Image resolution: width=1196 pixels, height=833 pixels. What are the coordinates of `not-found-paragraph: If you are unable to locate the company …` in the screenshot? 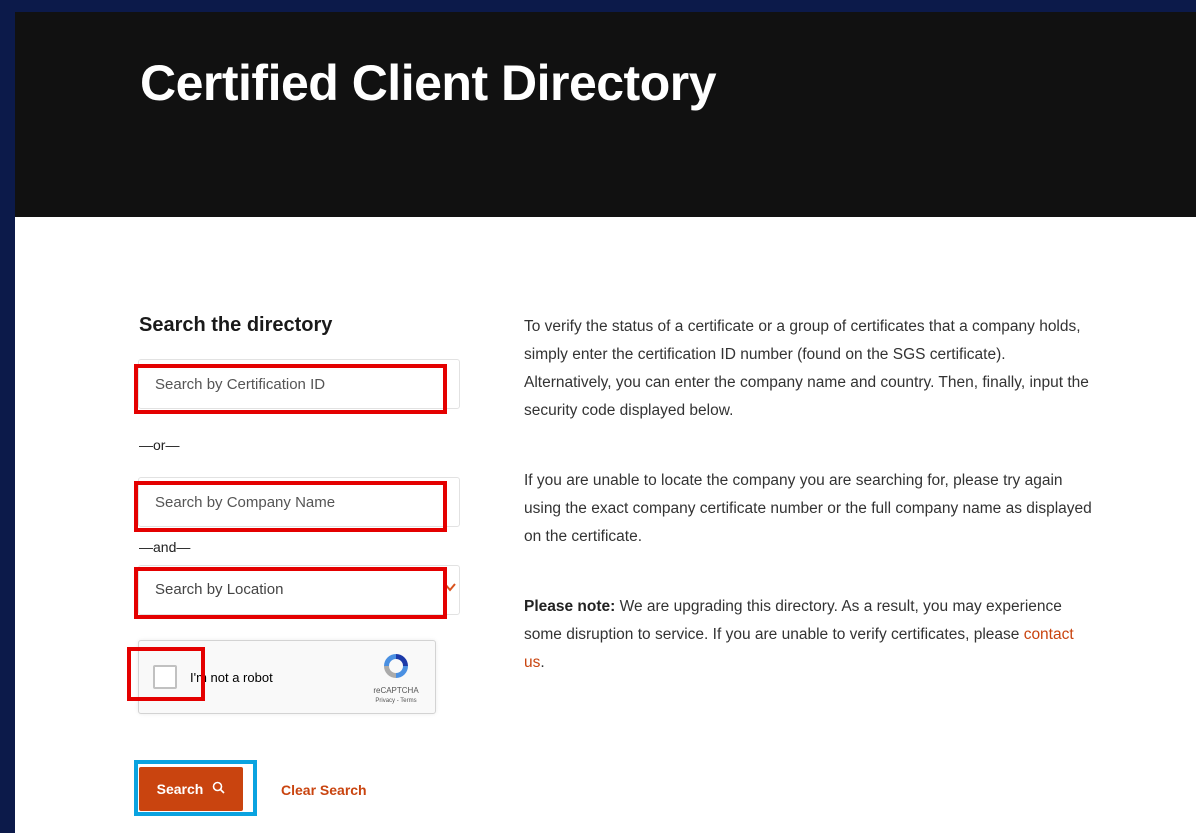 It's located at (808, 508).